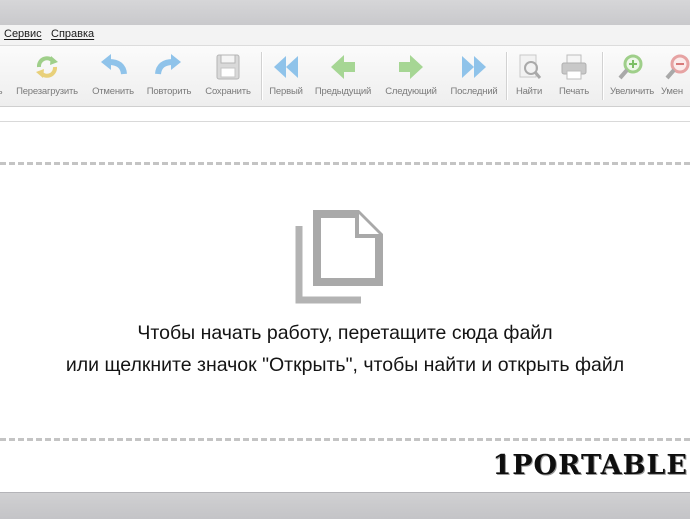 This screenshot has width=690, height=519. I want to click on toolbar-label: Сохранить, so click(228, 91).